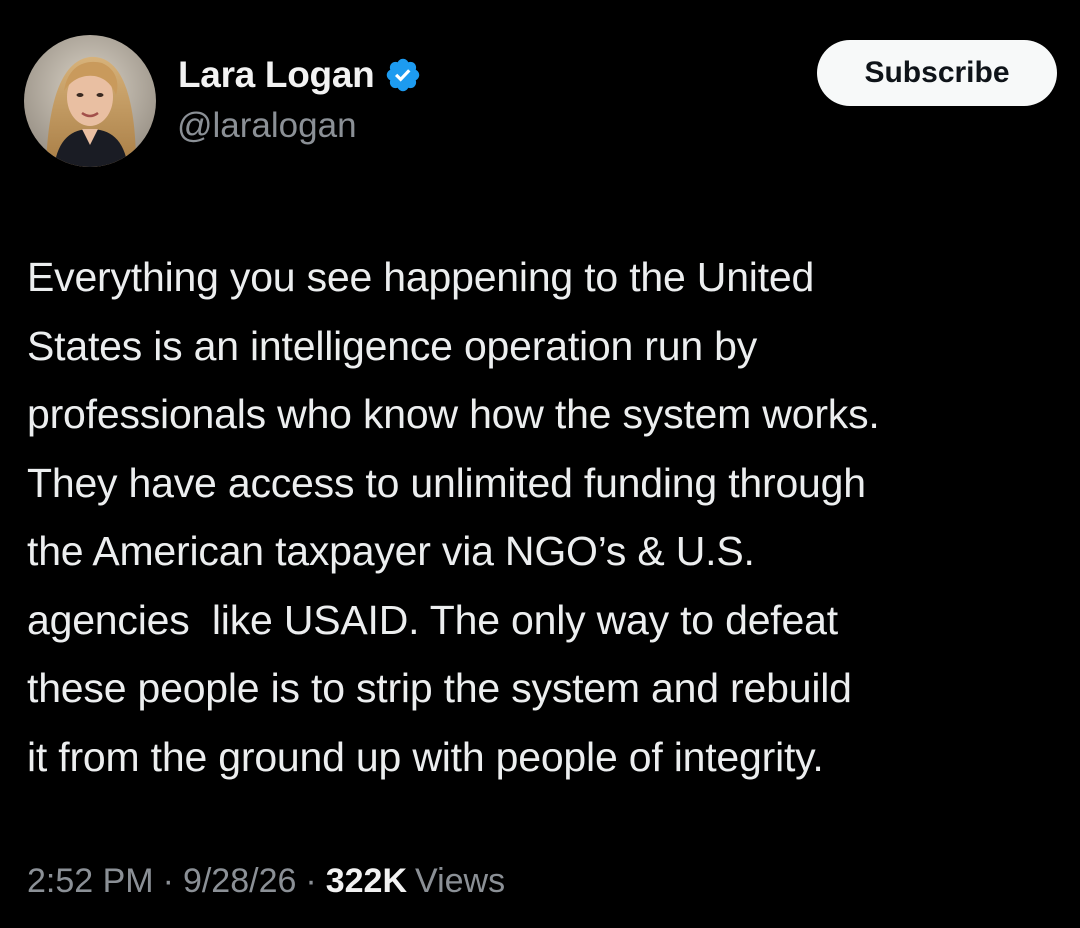 This screenshot has height=928, width=1080. What do you see at coordinates (403, 75) in the screenshot?
I see `verified-badge-icon` at bounding box center [403, 75].